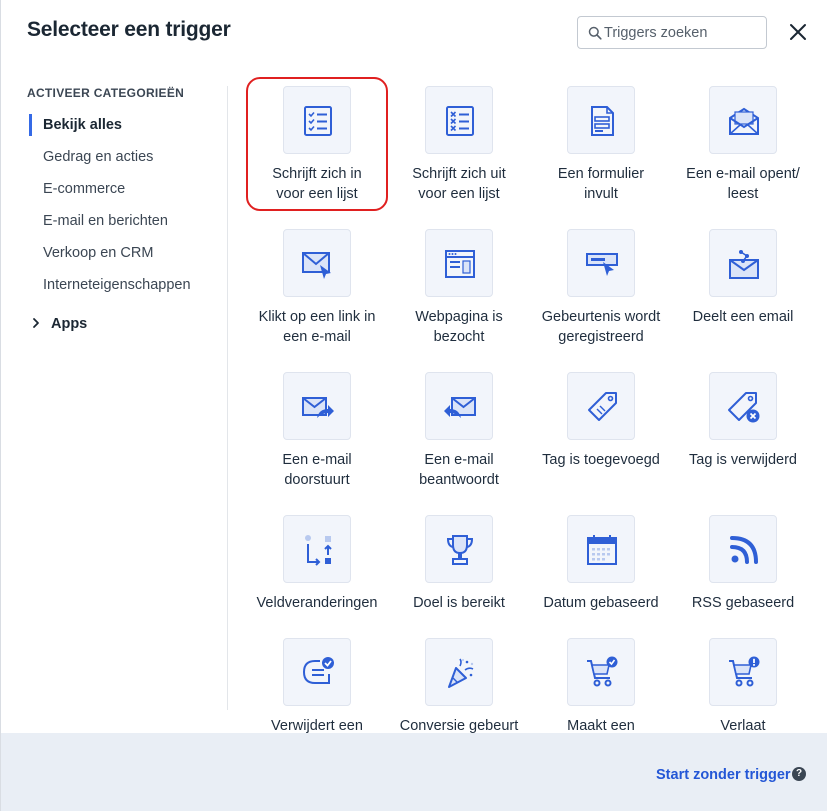  What do you see at coordinates (414, 33) in the screenshot?
I see `dialog-header: Selecteer een trigger` at bounding box center [414, 33].